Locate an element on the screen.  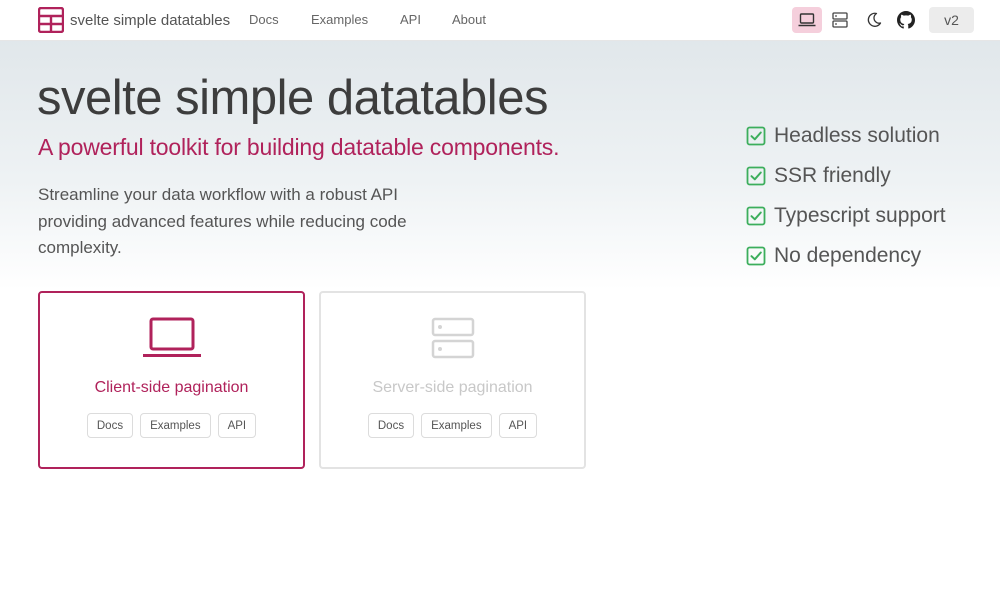
github-link is located at coordinates (906, 20).